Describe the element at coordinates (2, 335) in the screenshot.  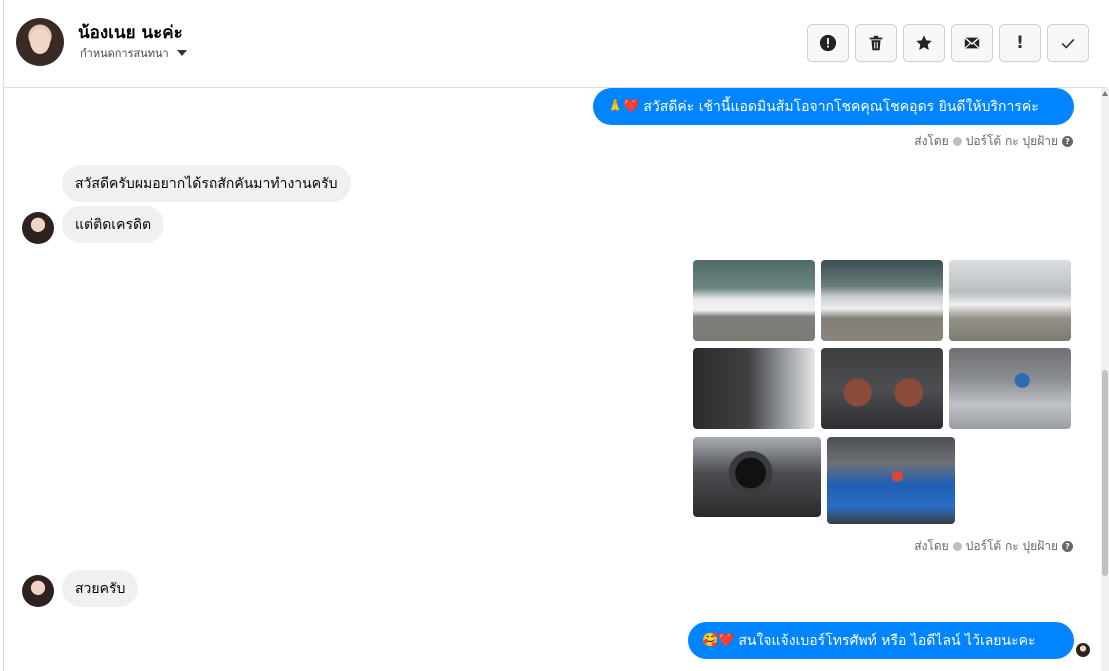
I see `left-rail` at that location.